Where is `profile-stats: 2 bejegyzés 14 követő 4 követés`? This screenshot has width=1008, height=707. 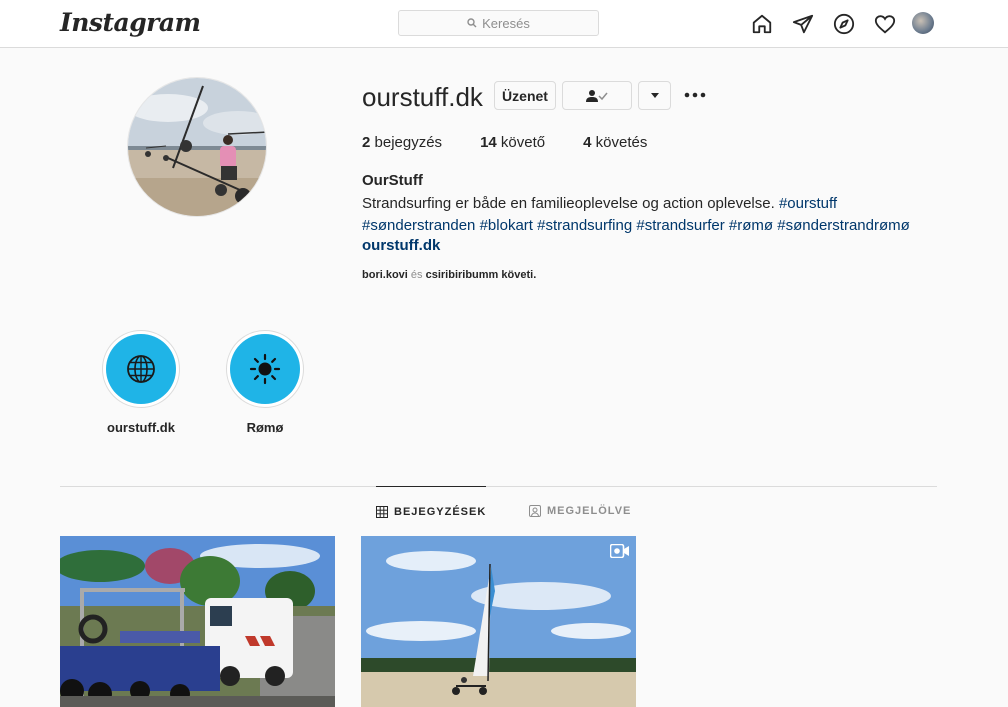 profile-stats: 2 bejegyzés 14 követő 4 követés is located at coordinates (523, 142).